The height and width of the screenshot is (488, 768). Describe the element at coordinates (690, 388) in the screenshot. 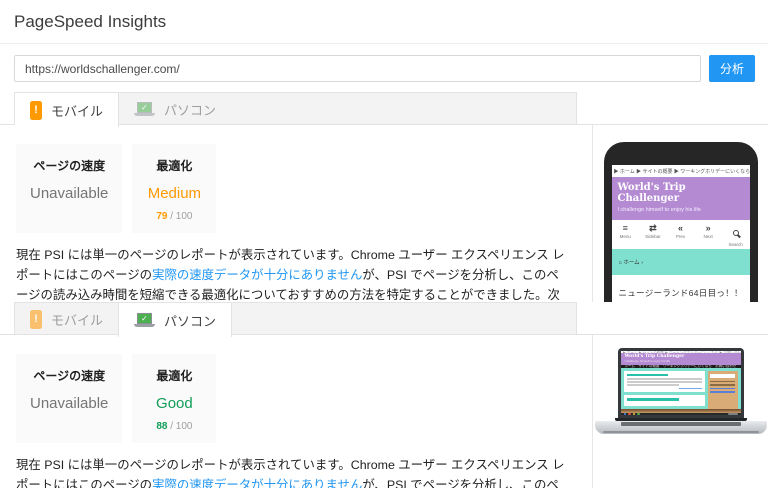

I see `laptop-readmore-link` at that location.